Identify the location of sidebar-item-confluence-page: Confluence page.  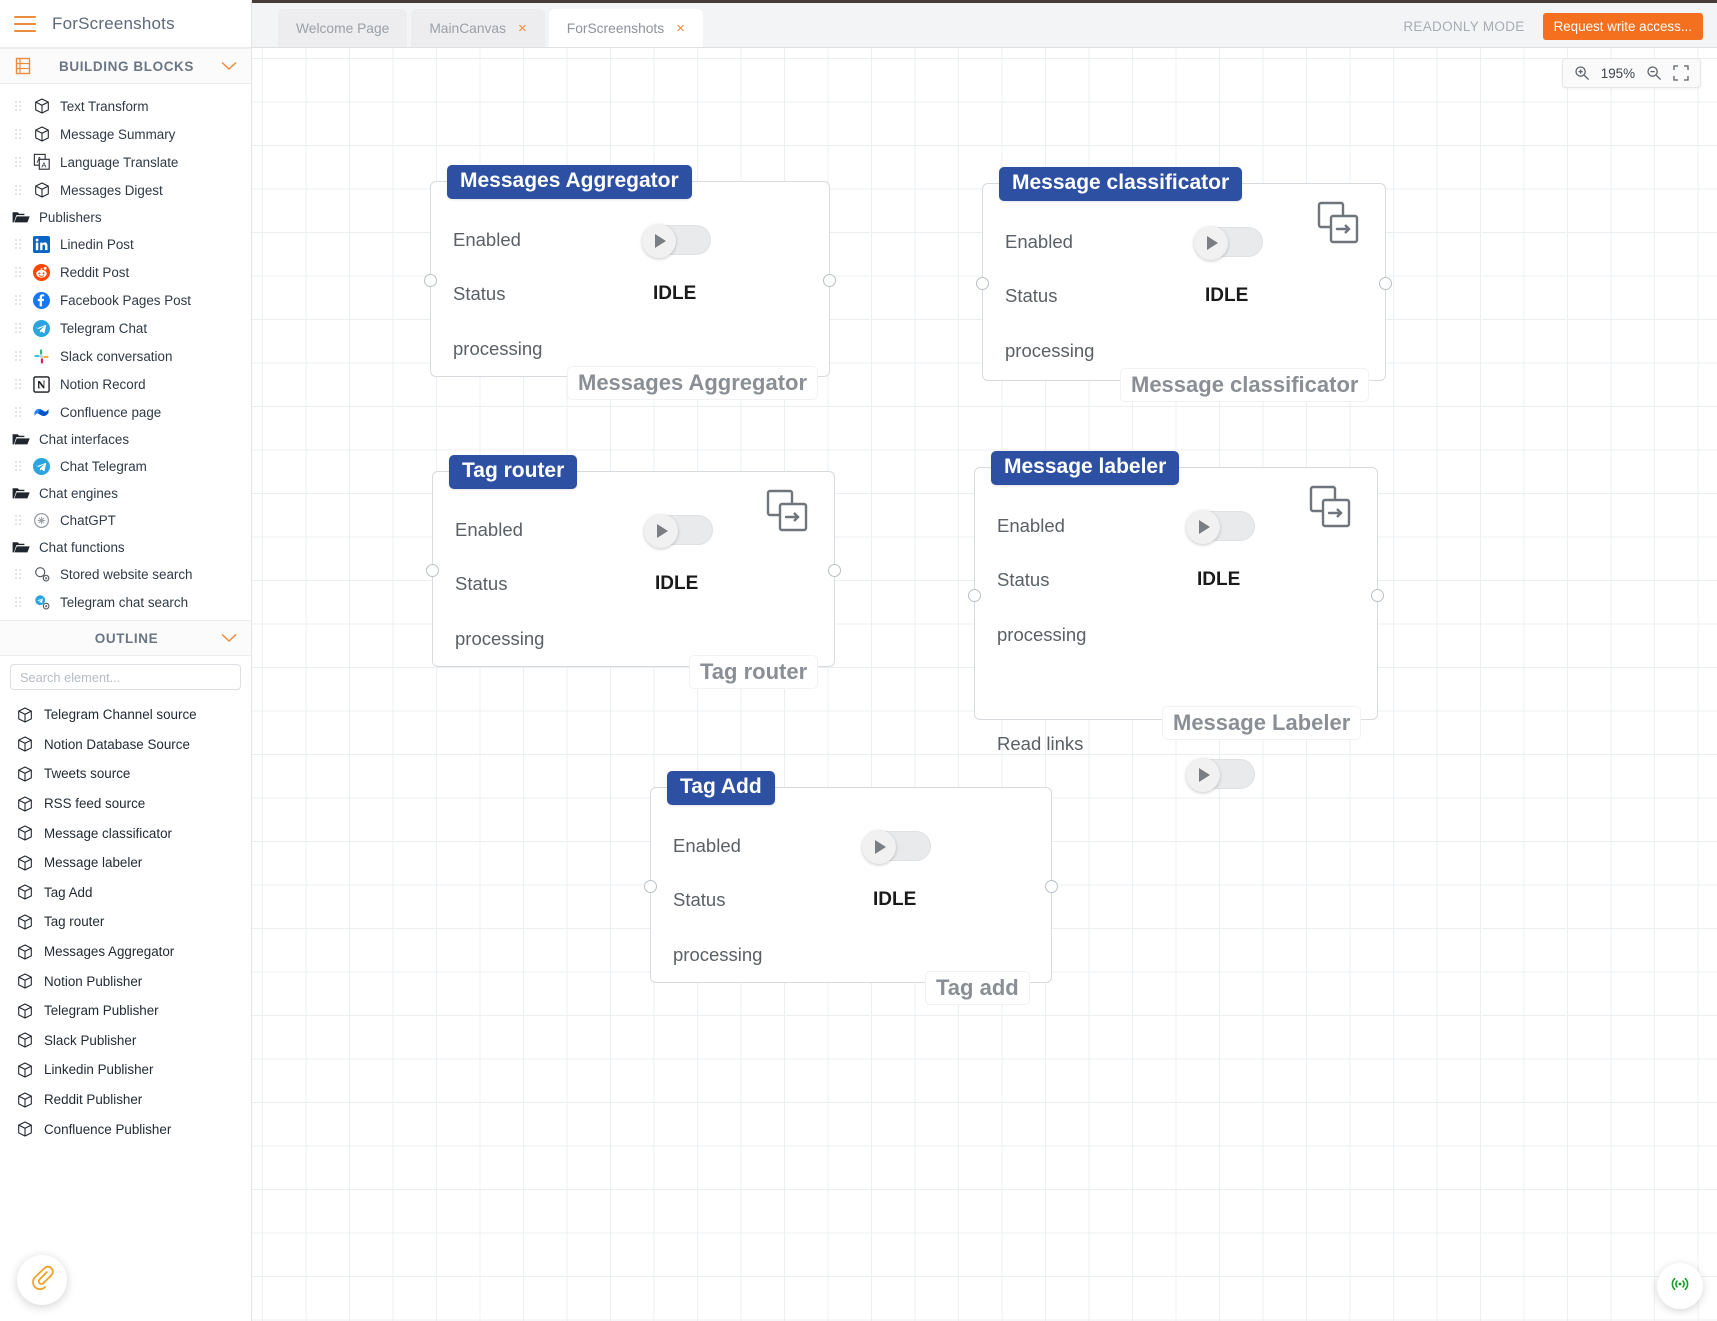
(125, 412).